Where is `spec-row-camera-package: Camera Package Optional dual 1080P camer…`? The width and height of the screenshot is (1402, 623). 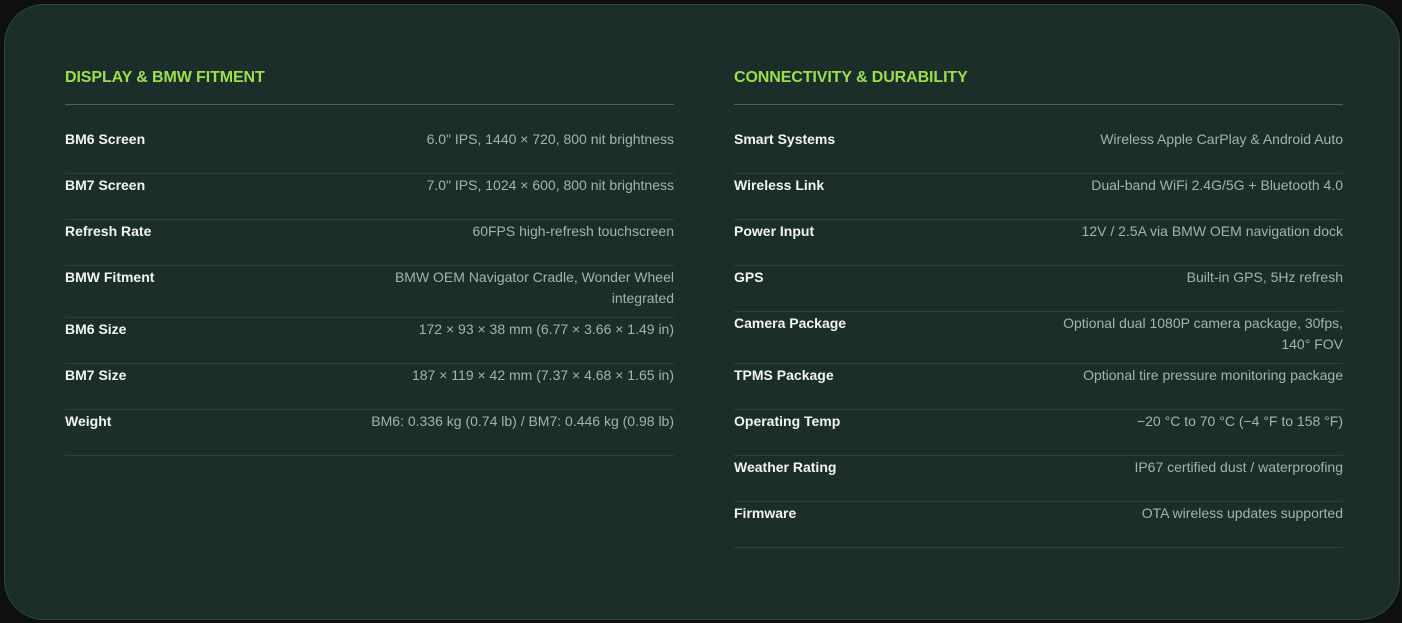
spec-row-camera-package: Camera Package Optional dual 1080P camer… is located at coordinates (1038, 338).